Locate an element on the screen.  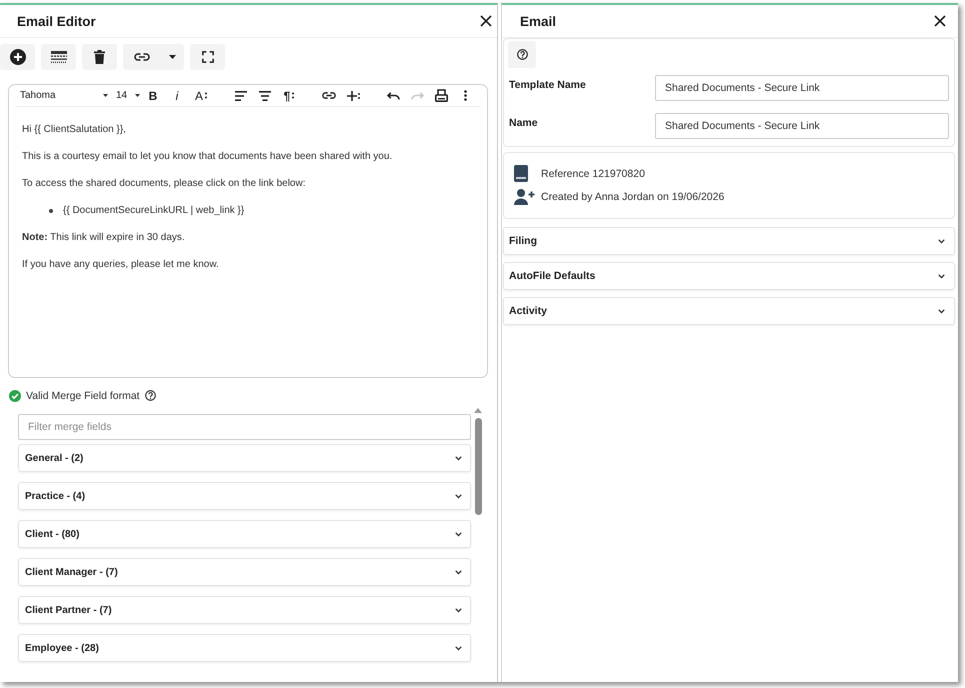
panel-title: Email Editor is located at coordinates (56, 21).